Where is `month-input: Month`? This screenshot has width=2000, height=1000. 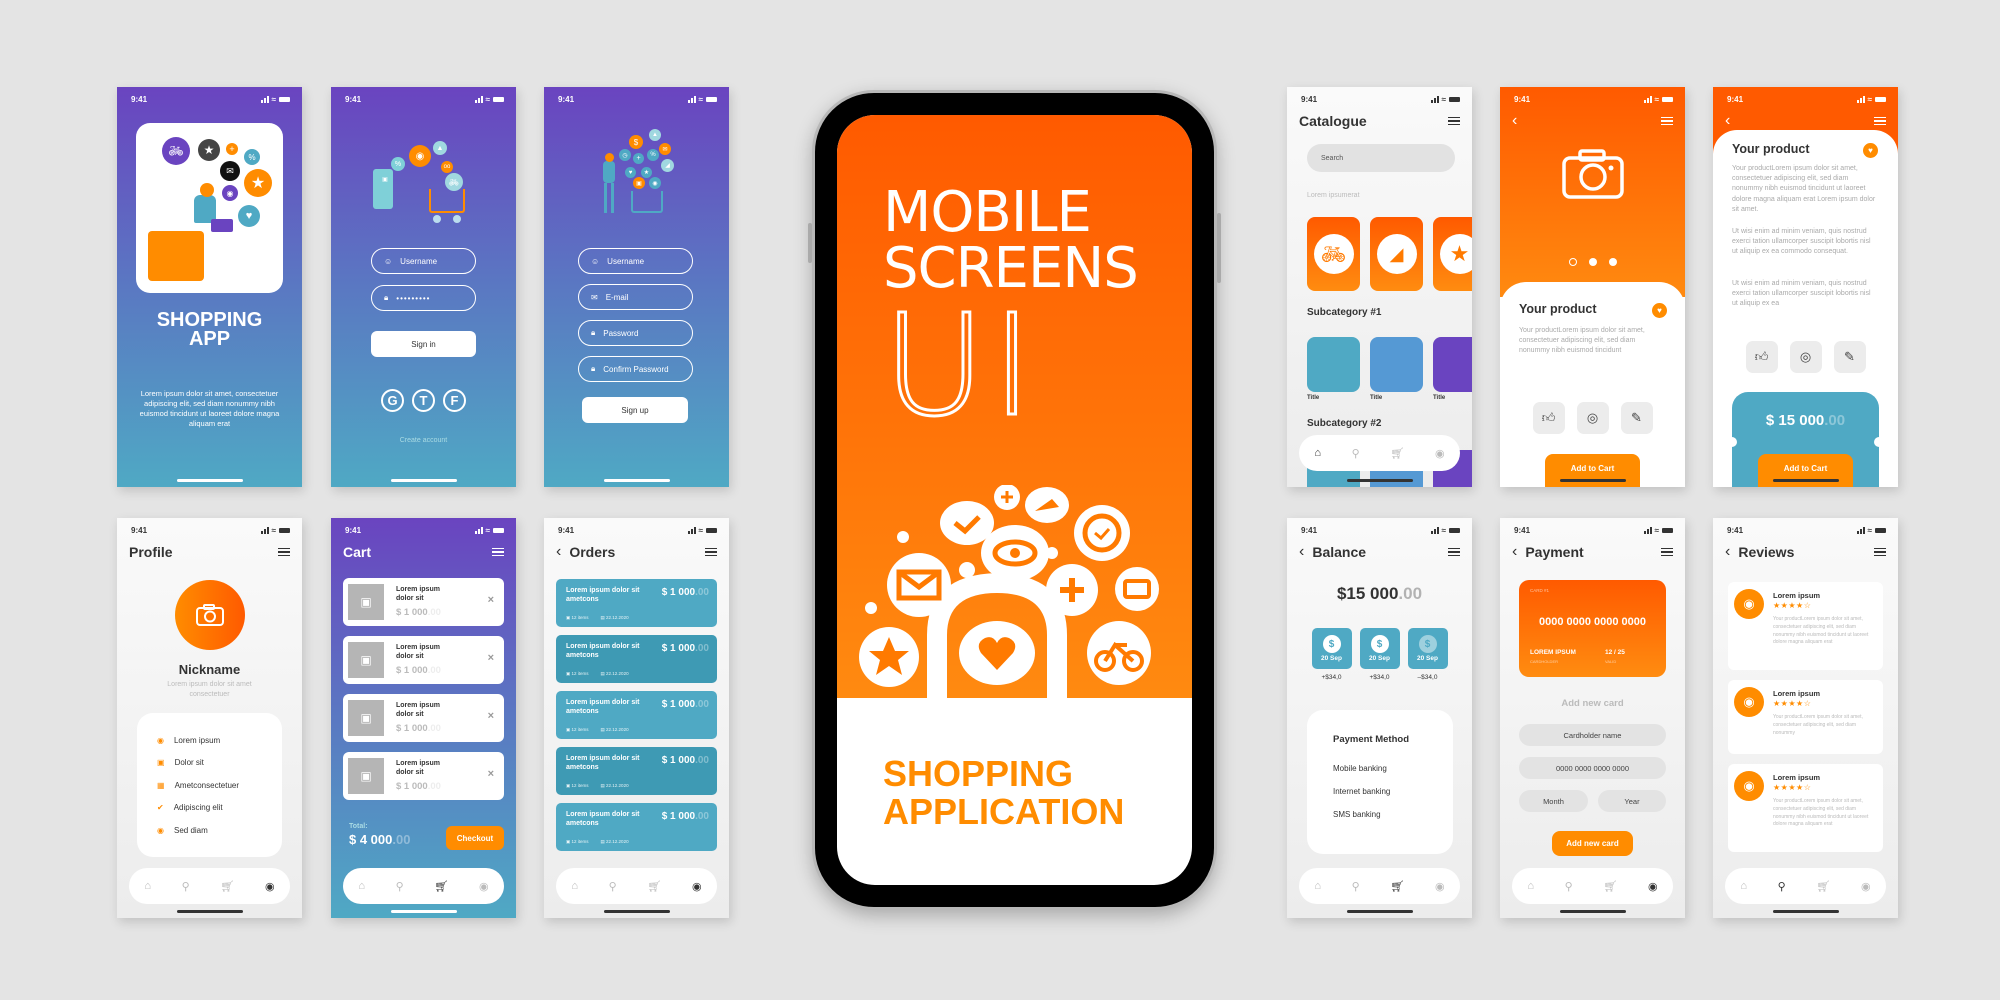
month-input: Month is located at coordinates (1553, 801).